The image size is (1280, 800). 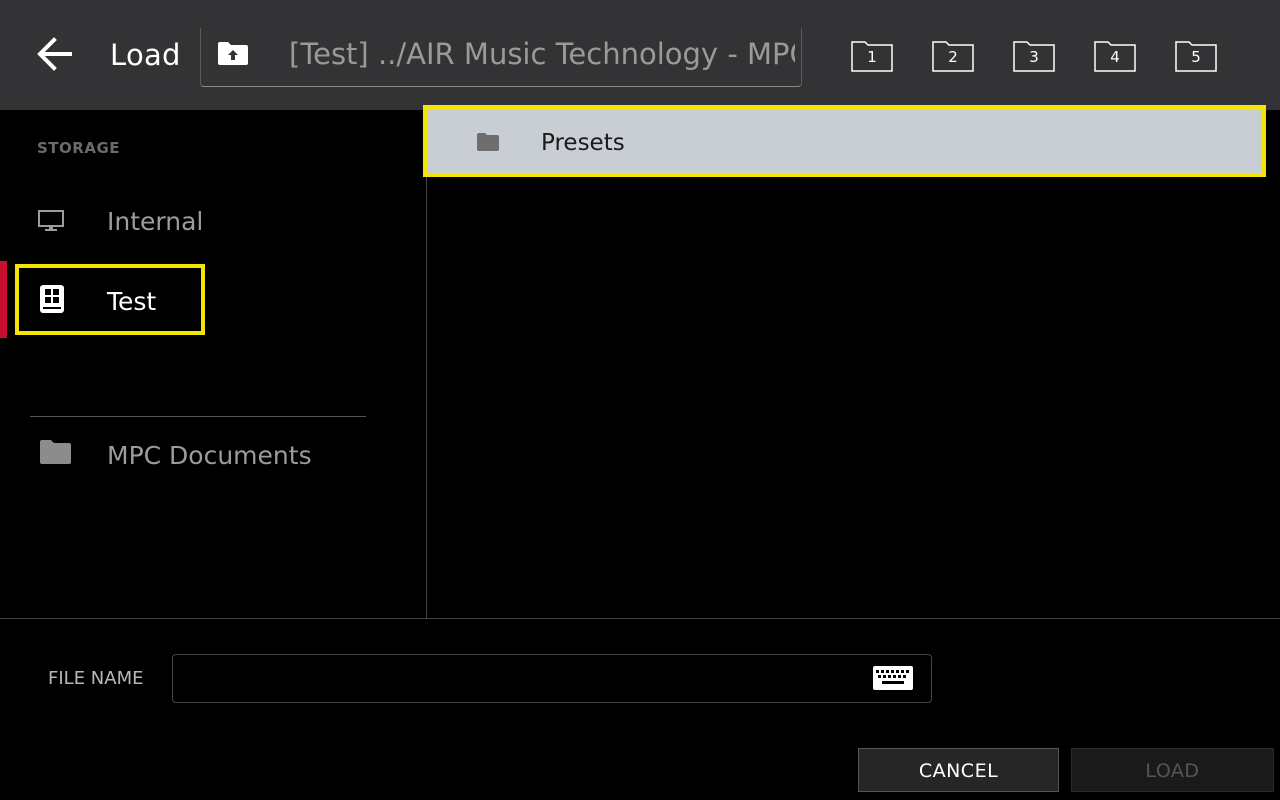 I want to click on panel-divider, so click(x=426, y=364).